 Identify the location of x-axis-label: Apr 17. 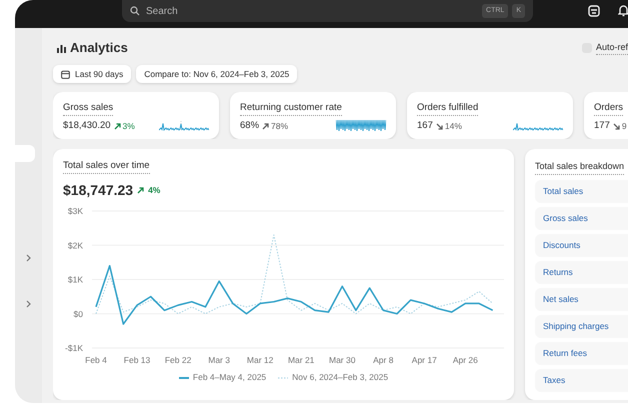
(424, 360).